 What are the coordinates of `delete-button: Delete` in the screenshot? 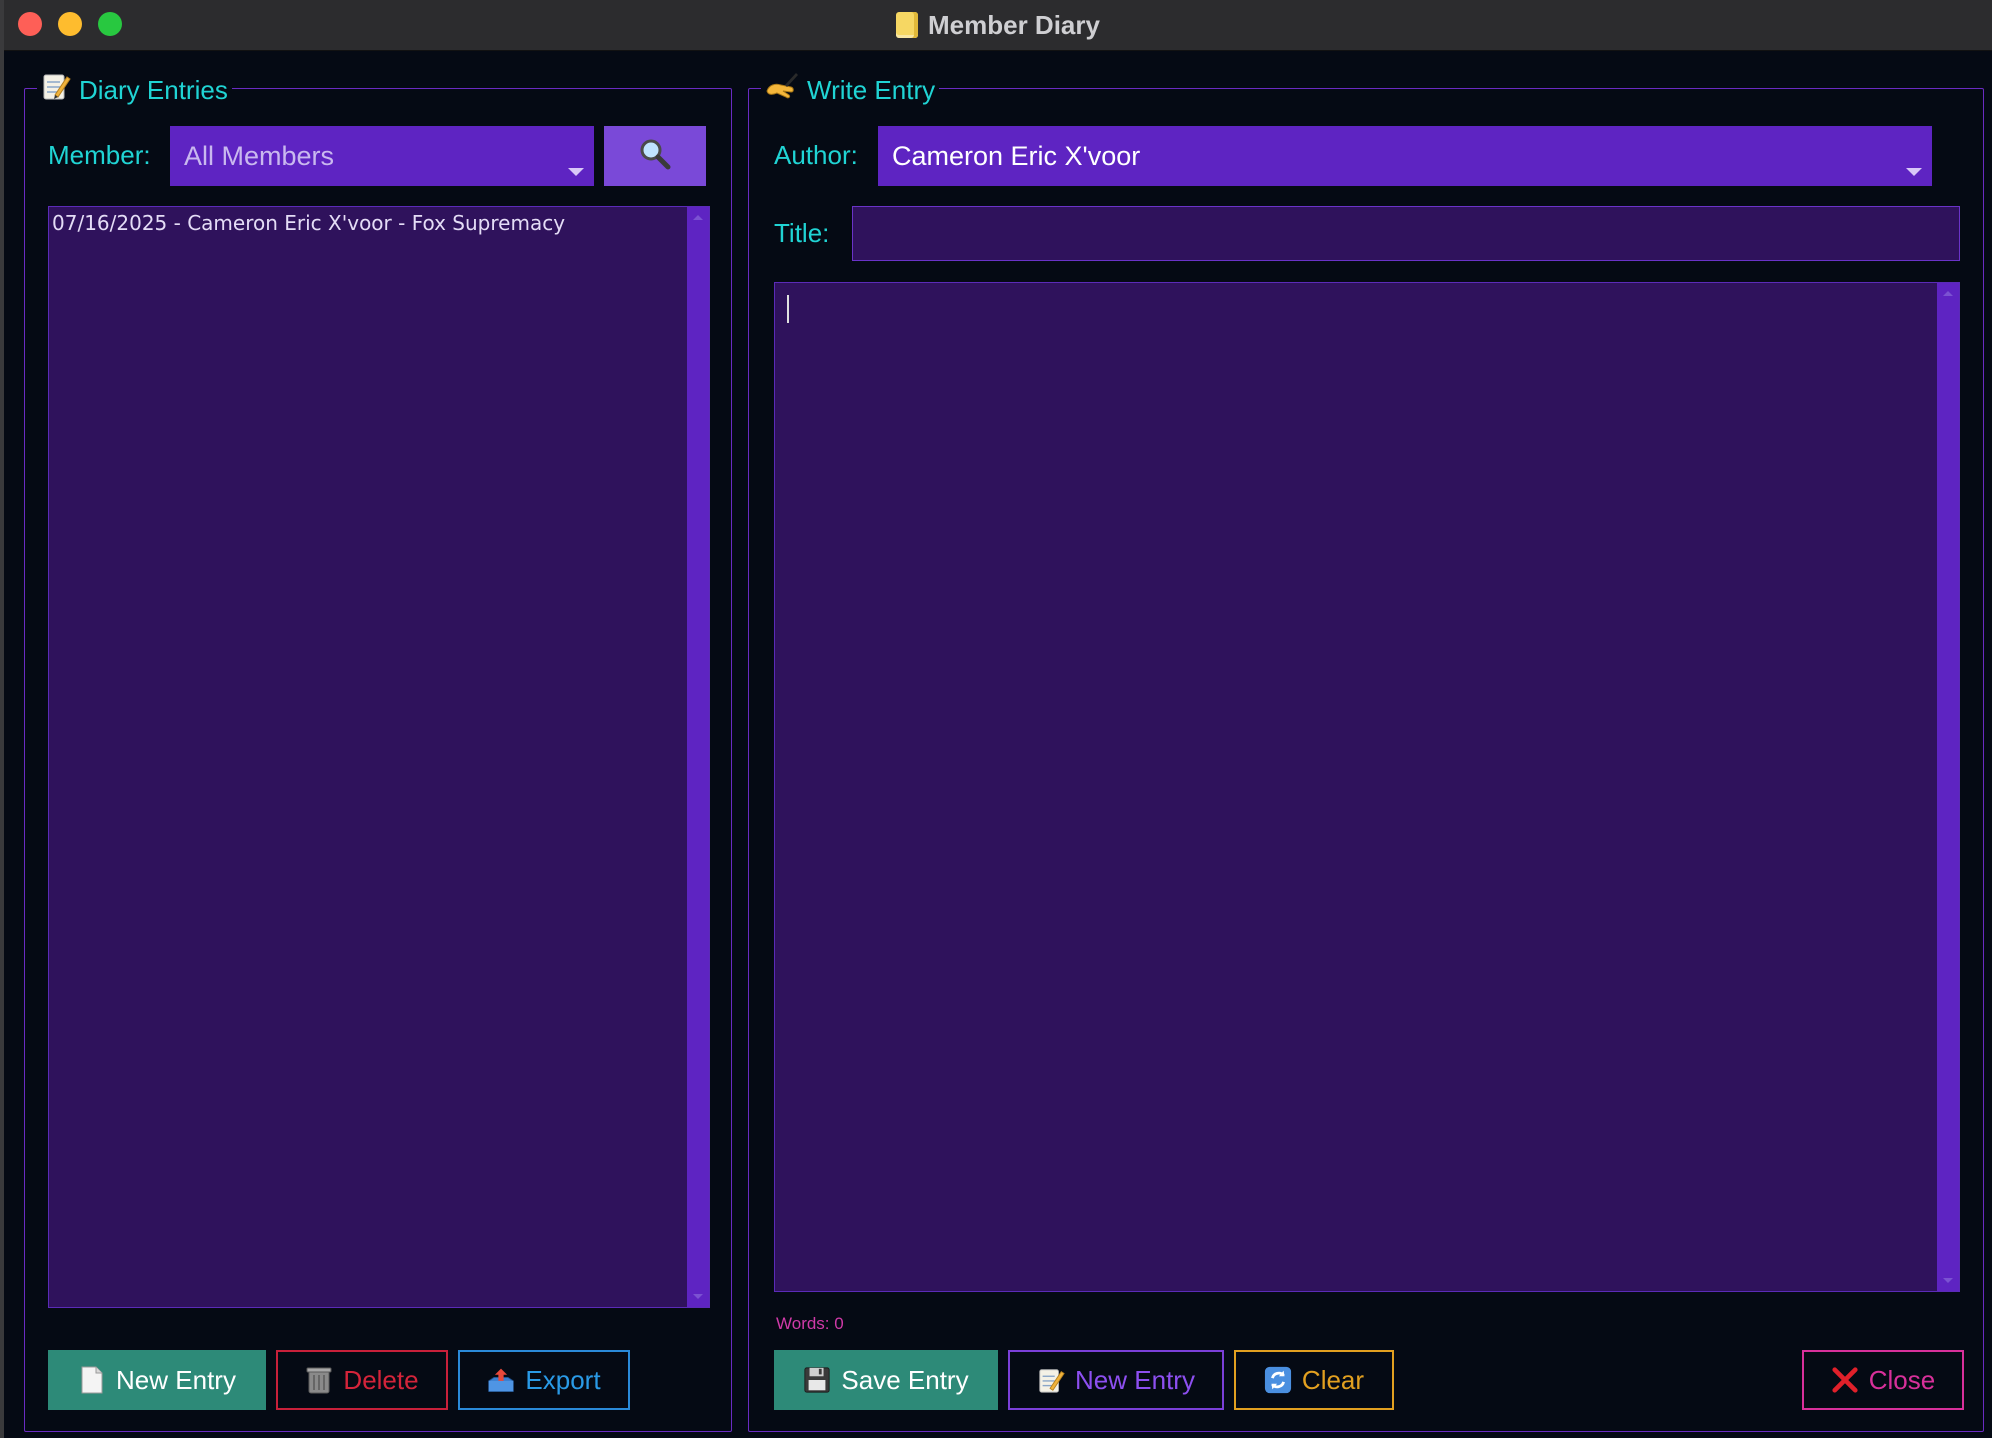 It's located at (362, 1380).